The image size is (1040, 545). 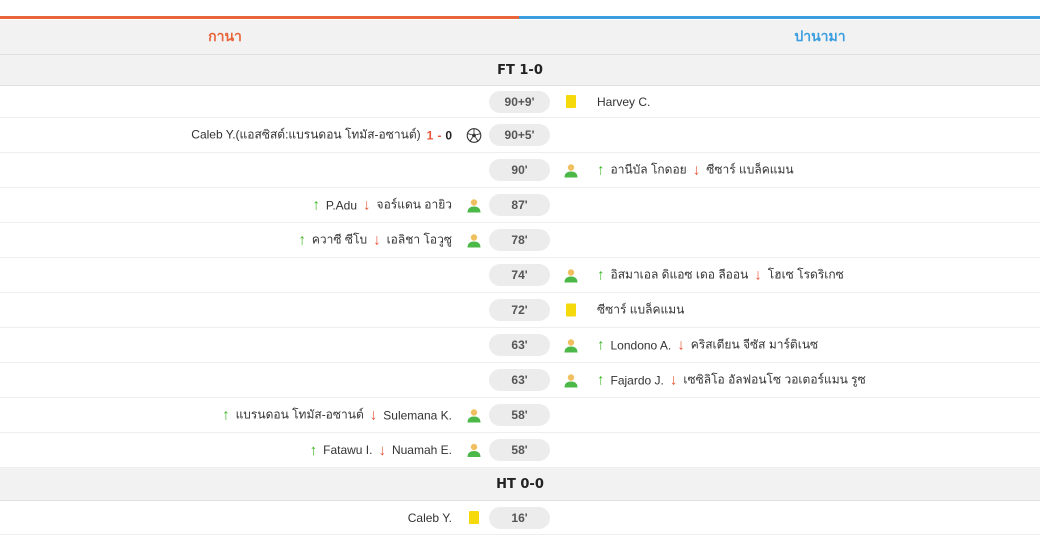 What do you see at coordinates (414, 205) in the screenshot?
I see `player-out-name: จอร์แดน อายิว` at bounding box center [414, 205].